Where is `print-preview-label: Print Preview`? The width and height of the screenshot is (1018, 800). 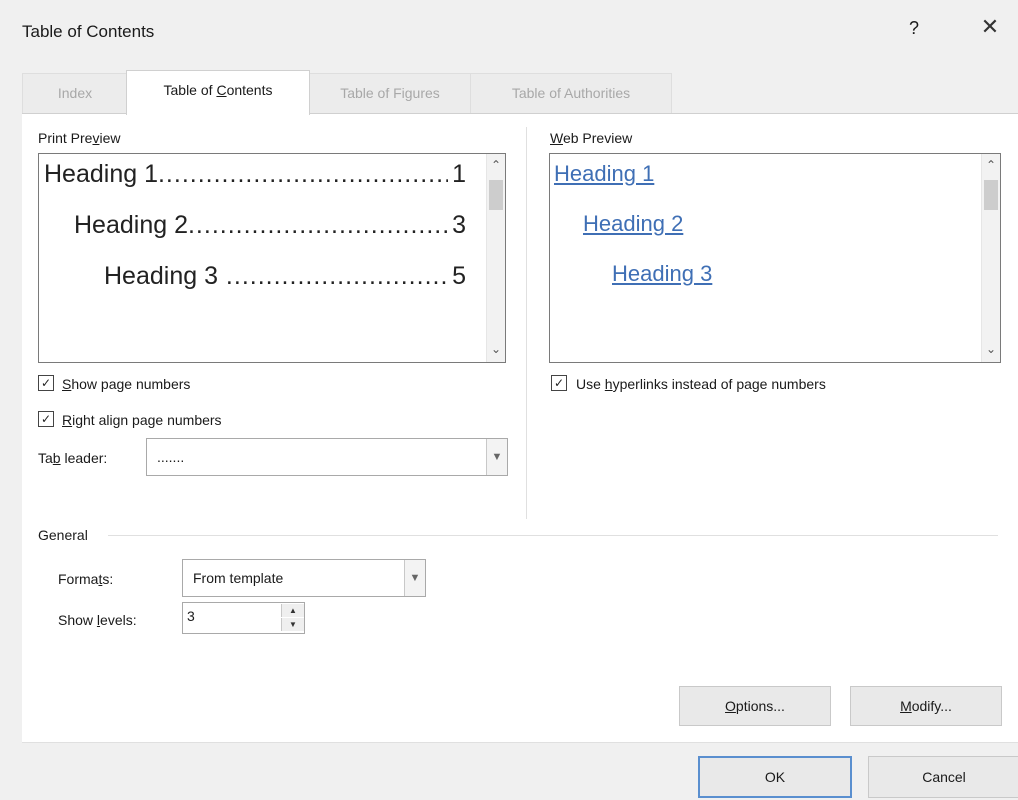 print-preview-label: Print Preview is located at coordinates (79, 138).